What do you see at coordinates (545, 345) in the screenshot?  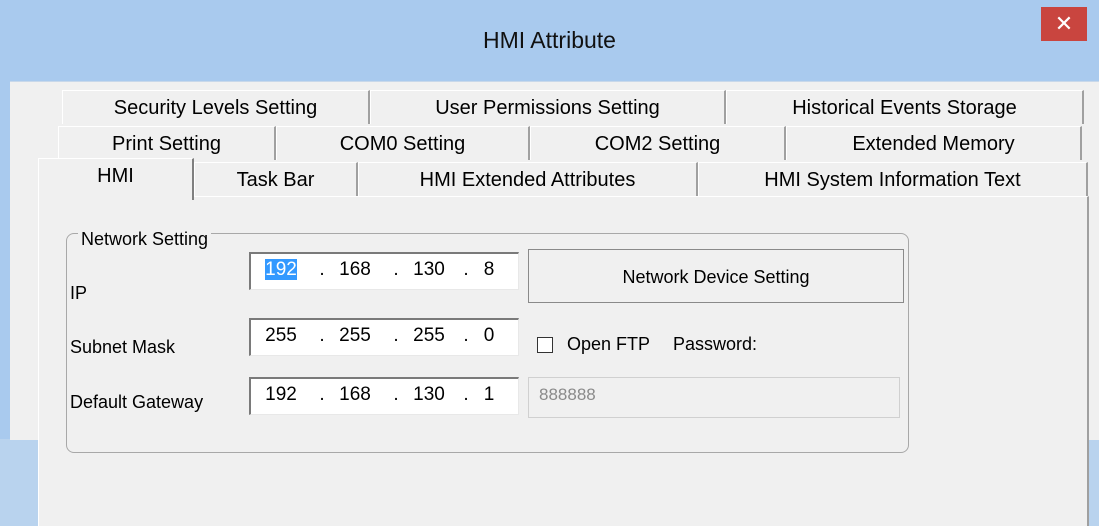 I see `open-ftp-checkbox` at bounding box center [545, 345].